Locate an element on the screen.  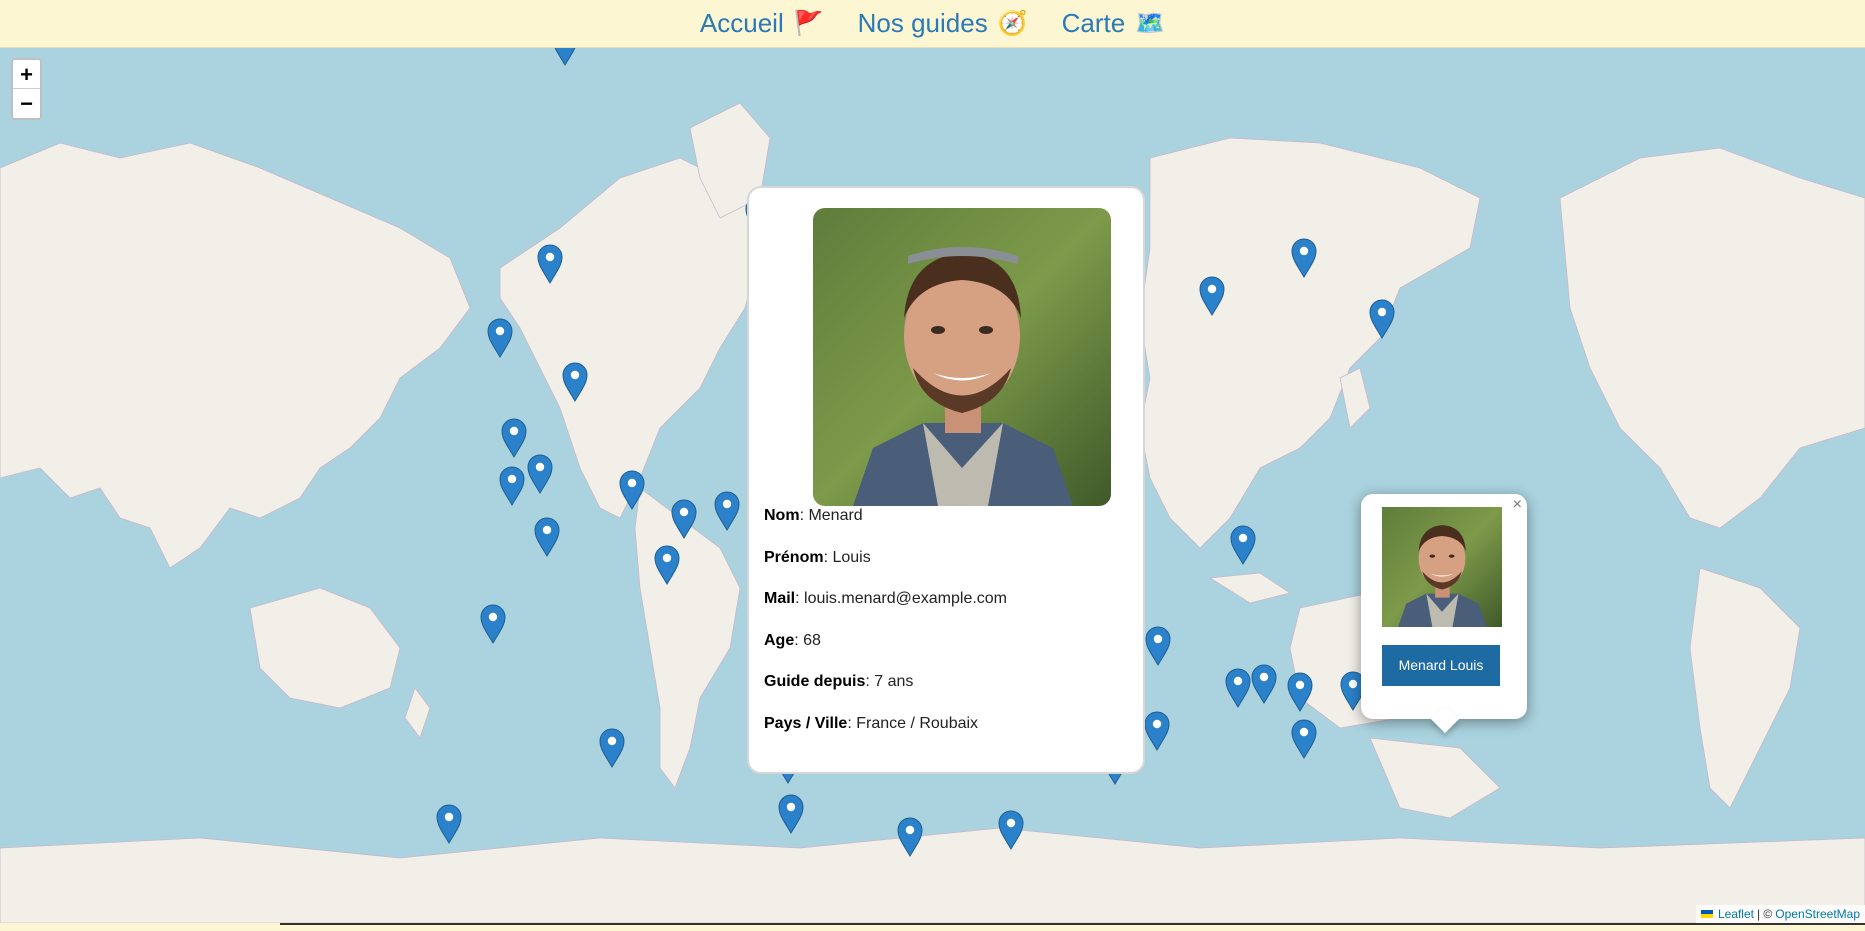
nav-carte: Carte 🗺️ is located at coordinates (1113, 23).